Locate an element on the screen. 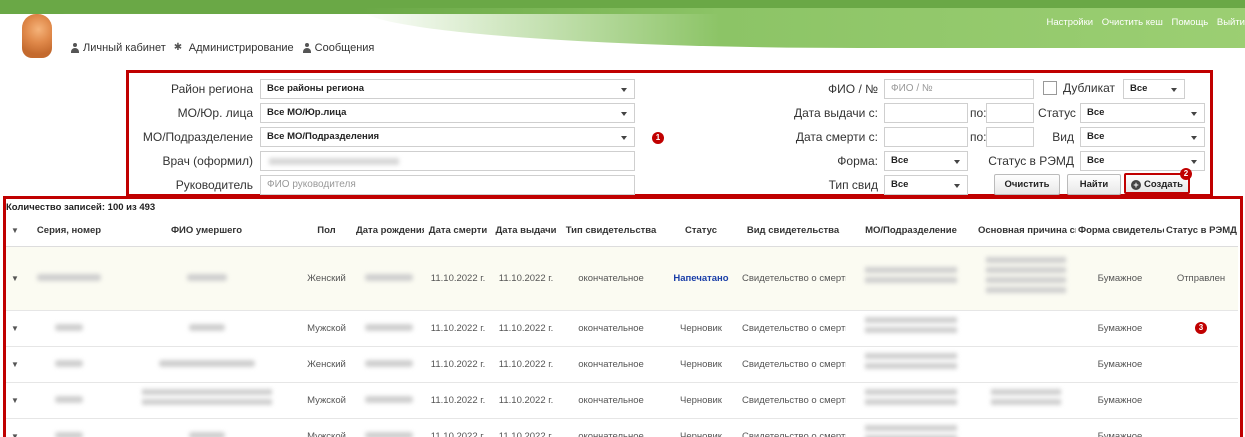  head-label: Руководитель is located at coordinates (214, 185).